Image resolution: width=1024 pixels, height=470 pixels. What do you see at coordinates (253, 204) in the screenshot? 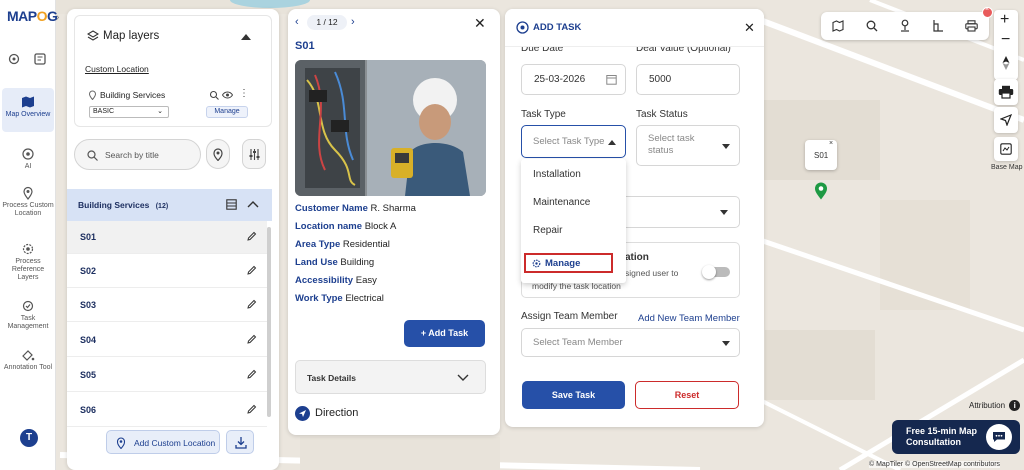
I see `chevron-up-icon` at bounding box center [253, 204].